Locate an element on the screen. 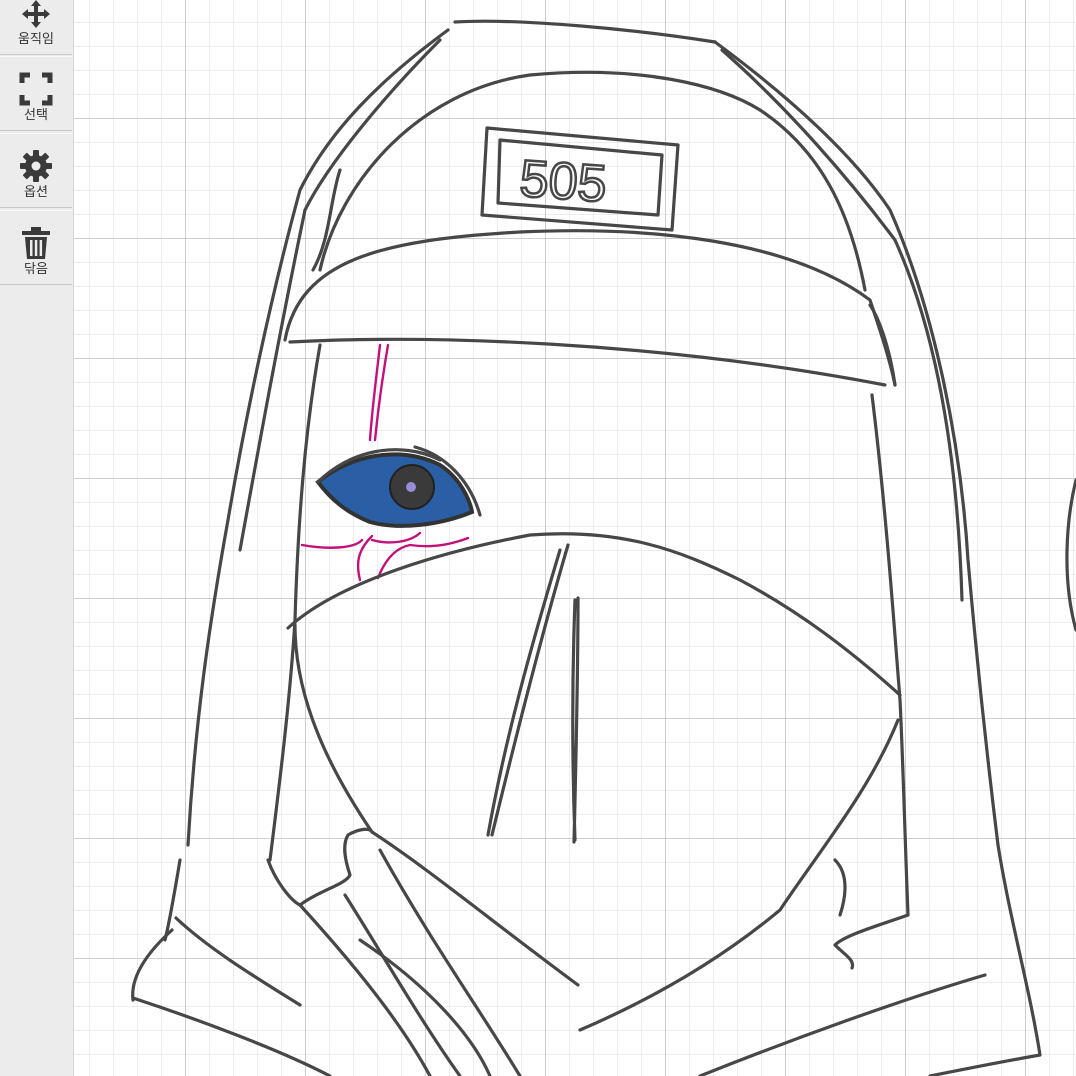 The height and width of the screenshot is (1076, 1076). move-tool-button: 움직임 is located at coordinates (36, 27).